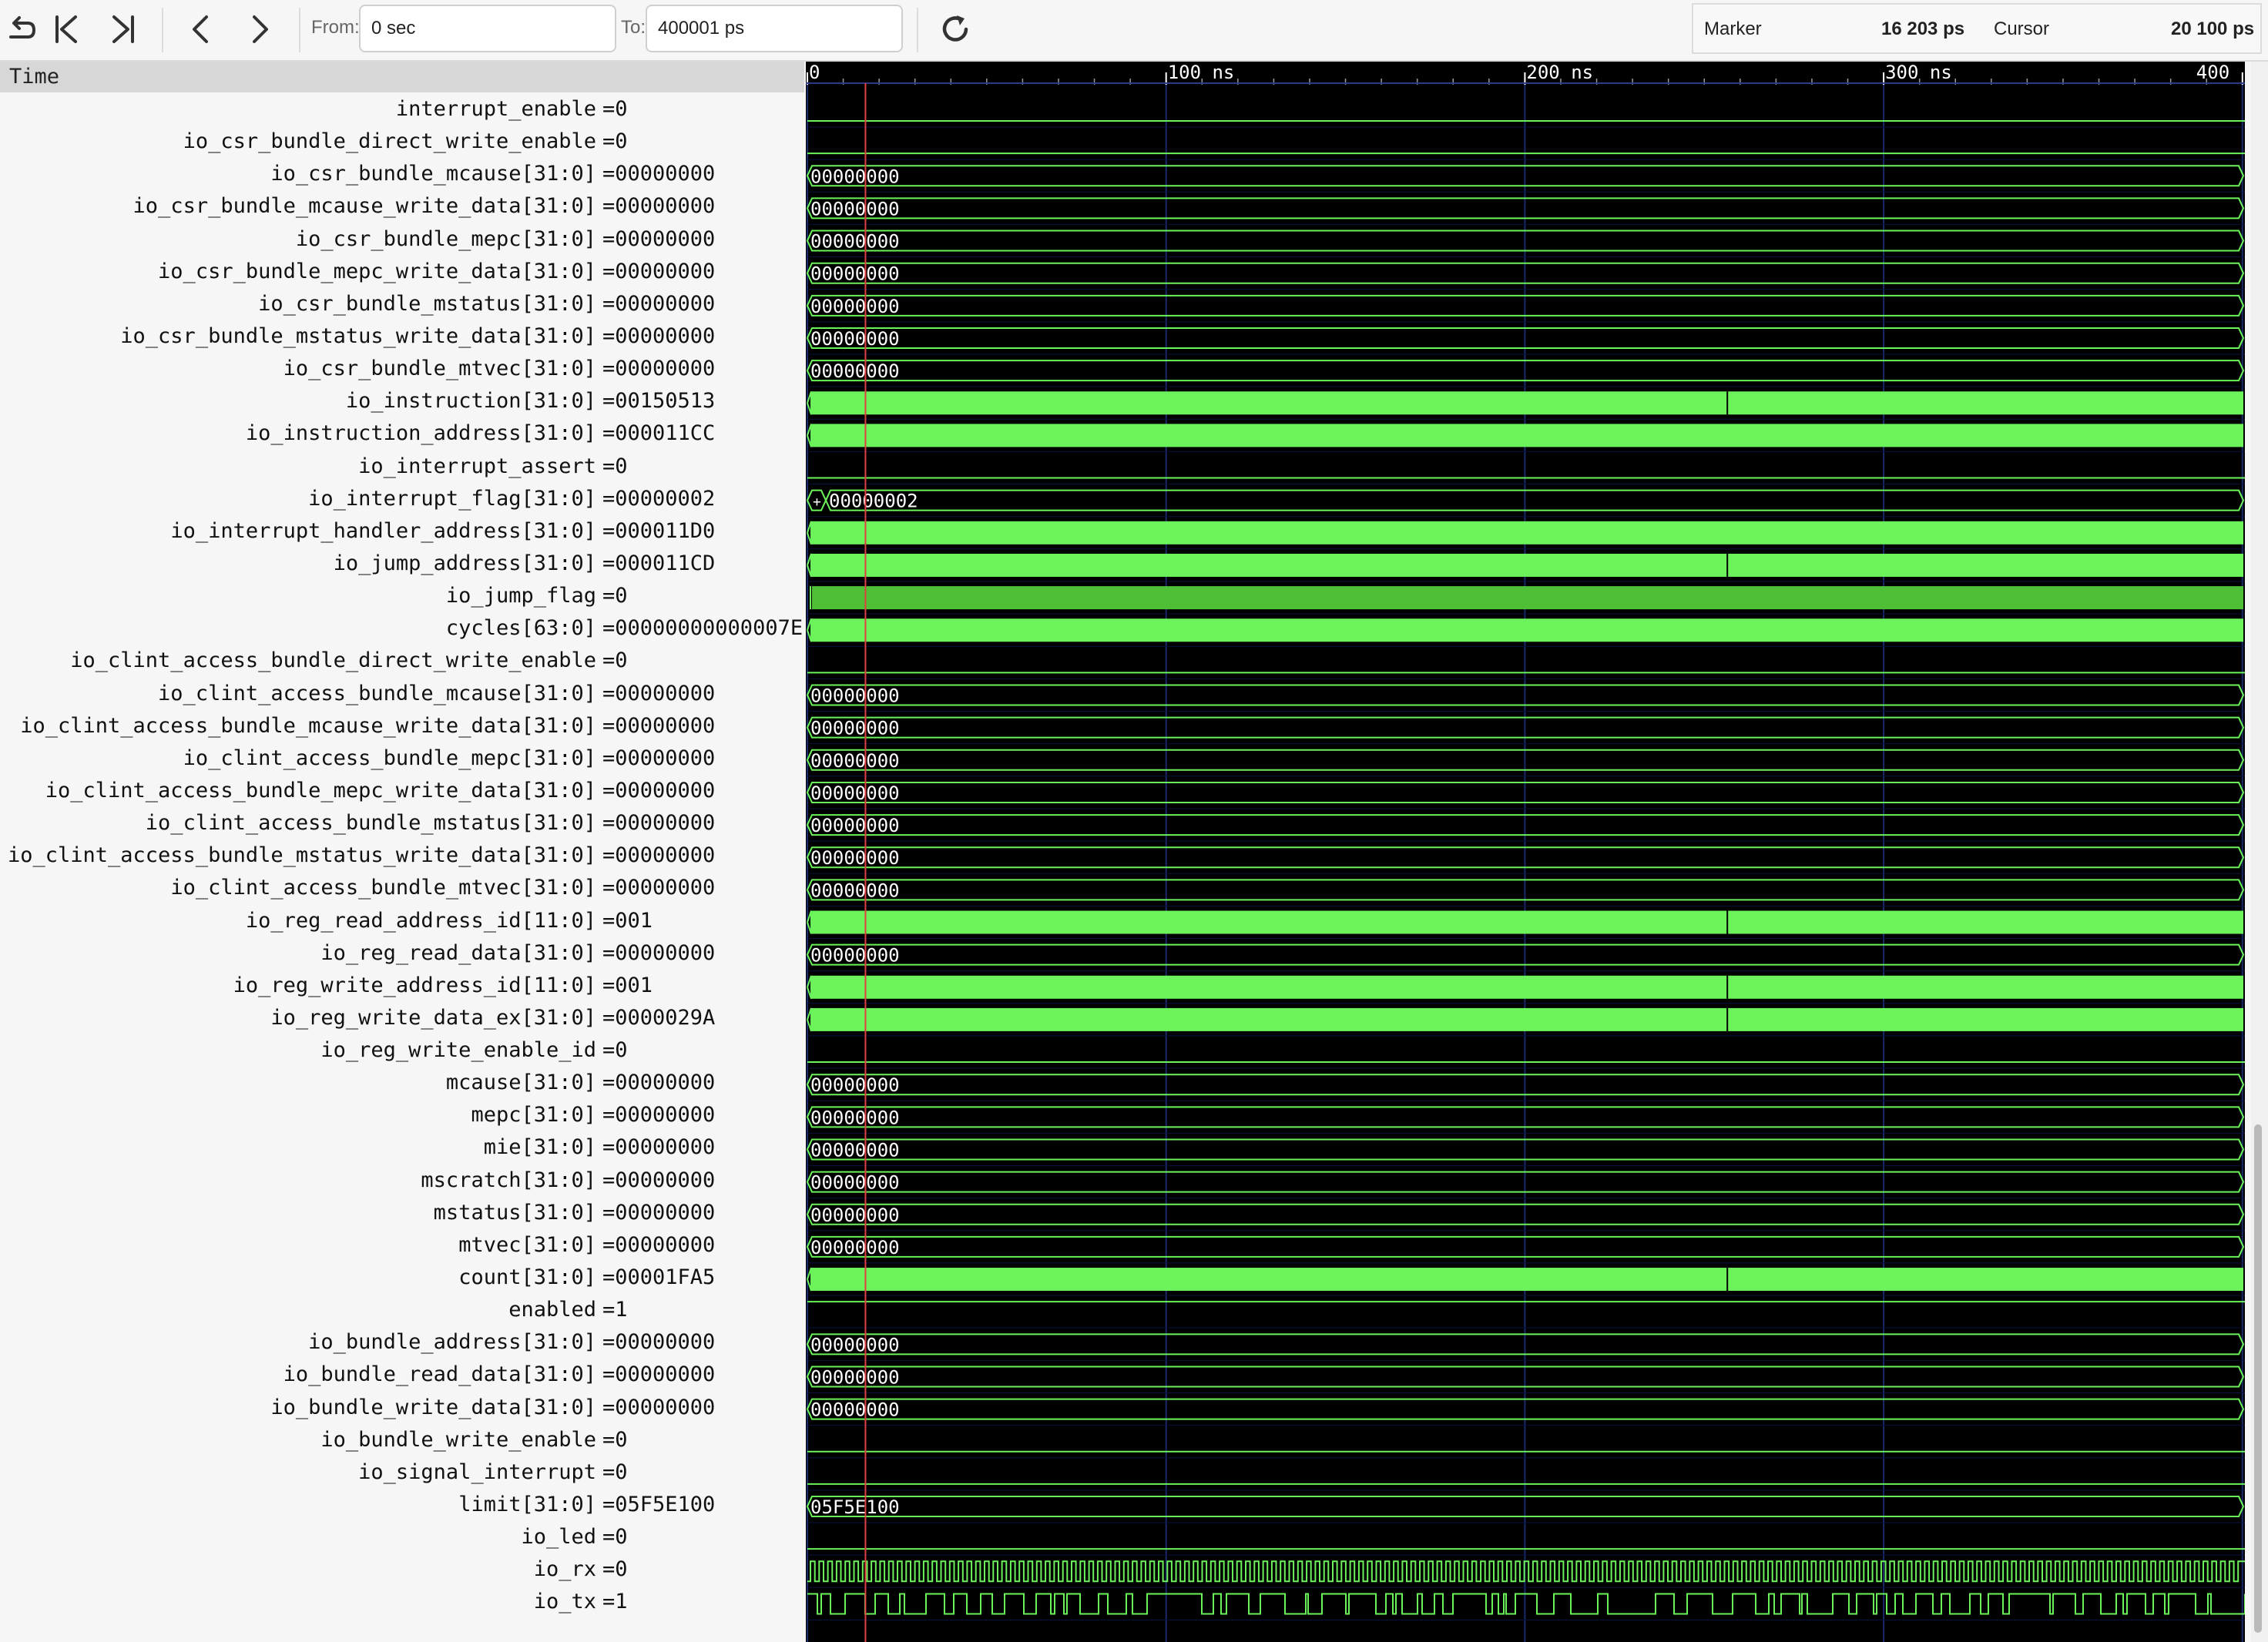  Describe the element at coordinates (527, 1505) in the screenshot. I see `signal-name: limit[31:0]` at that location.